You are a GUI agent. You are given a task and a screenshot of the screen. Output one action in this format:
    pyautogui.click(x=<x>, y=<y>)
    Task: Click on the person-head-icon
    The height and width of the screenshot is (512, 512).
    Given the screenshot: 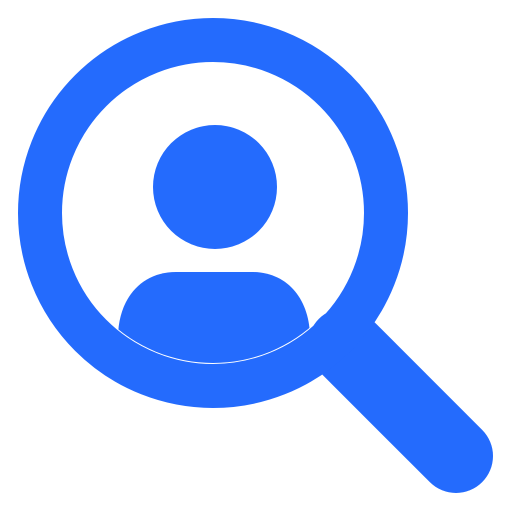 What is the action you would take?
    pyautogui.click(x=215, y=187)
    